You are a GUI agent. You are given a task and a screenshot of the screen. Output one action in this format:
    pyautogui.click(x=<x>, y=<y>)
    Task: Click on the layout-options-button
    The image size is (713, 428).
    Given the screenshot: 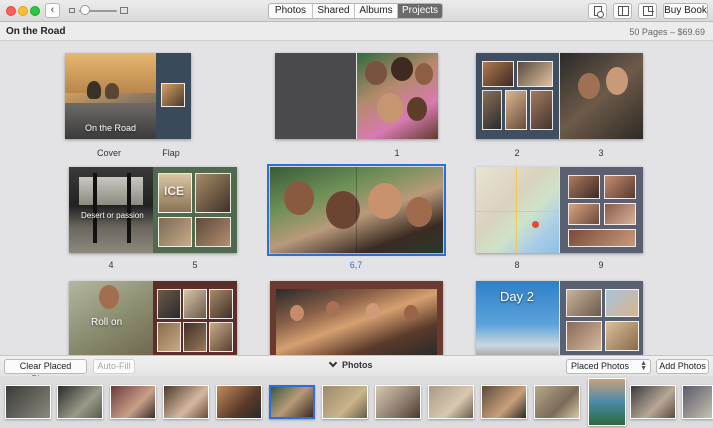 What is the action you would take?
    pyautogui.click(x=622, y=11)
    